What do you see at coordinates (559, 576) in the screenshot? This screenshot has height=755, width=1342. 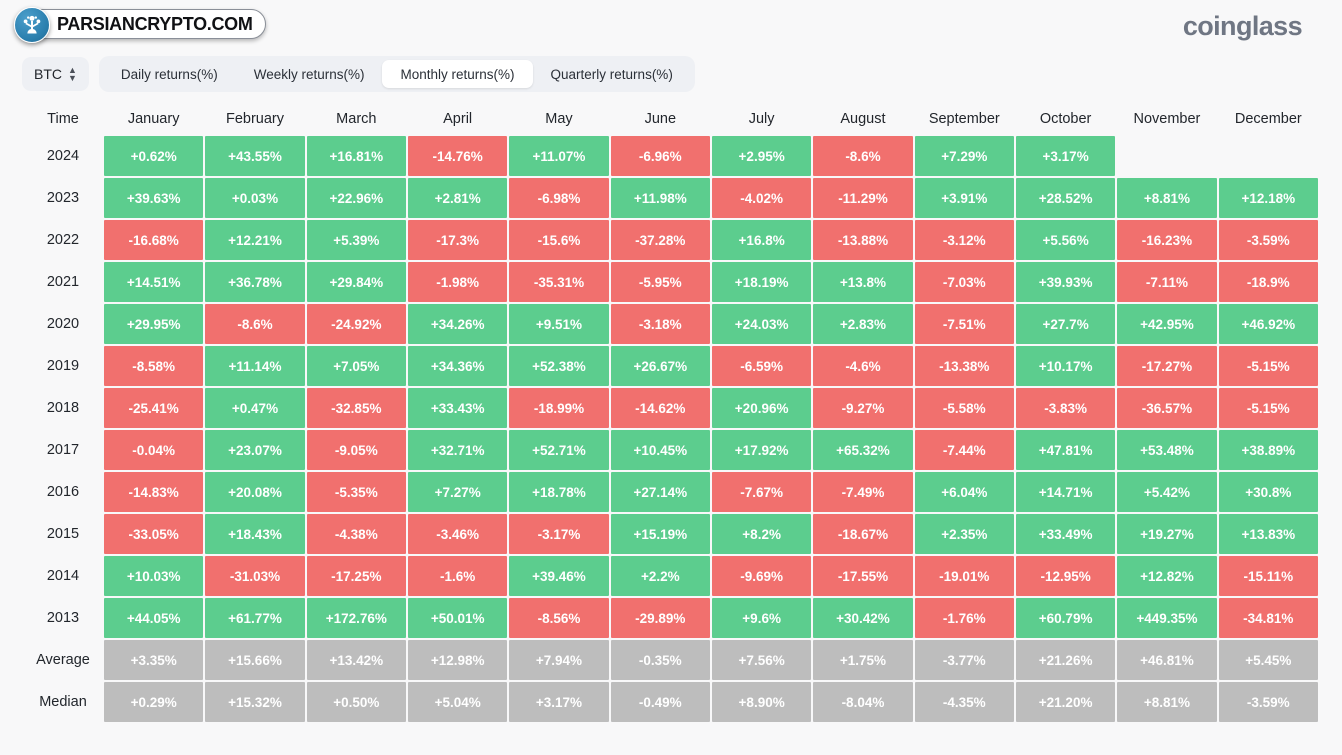 I see `heatmap-cell-2014-may: +39.46%` at bounding box center [559, 576].